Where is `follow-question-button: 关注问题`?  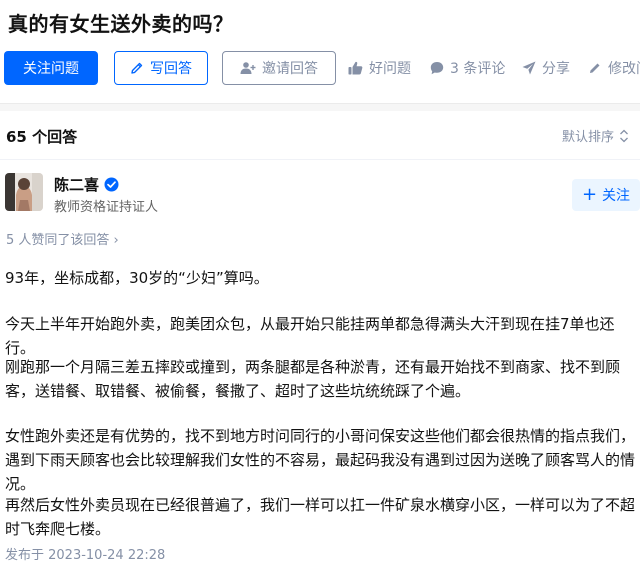
follow-question-button: 关注问题 is located at coordinates (51, 68).